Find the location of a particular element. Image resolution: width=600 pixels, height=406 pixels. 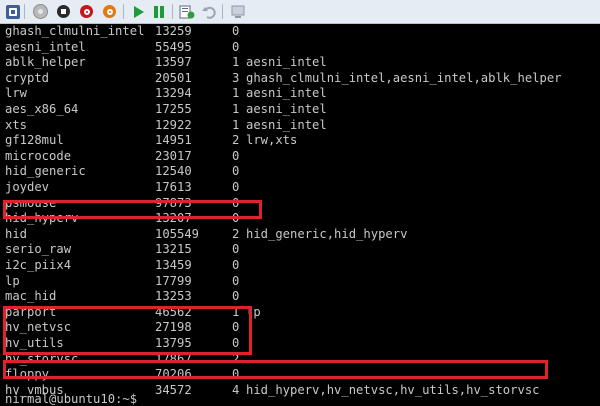

start-button is located at coordinates (40, 11).